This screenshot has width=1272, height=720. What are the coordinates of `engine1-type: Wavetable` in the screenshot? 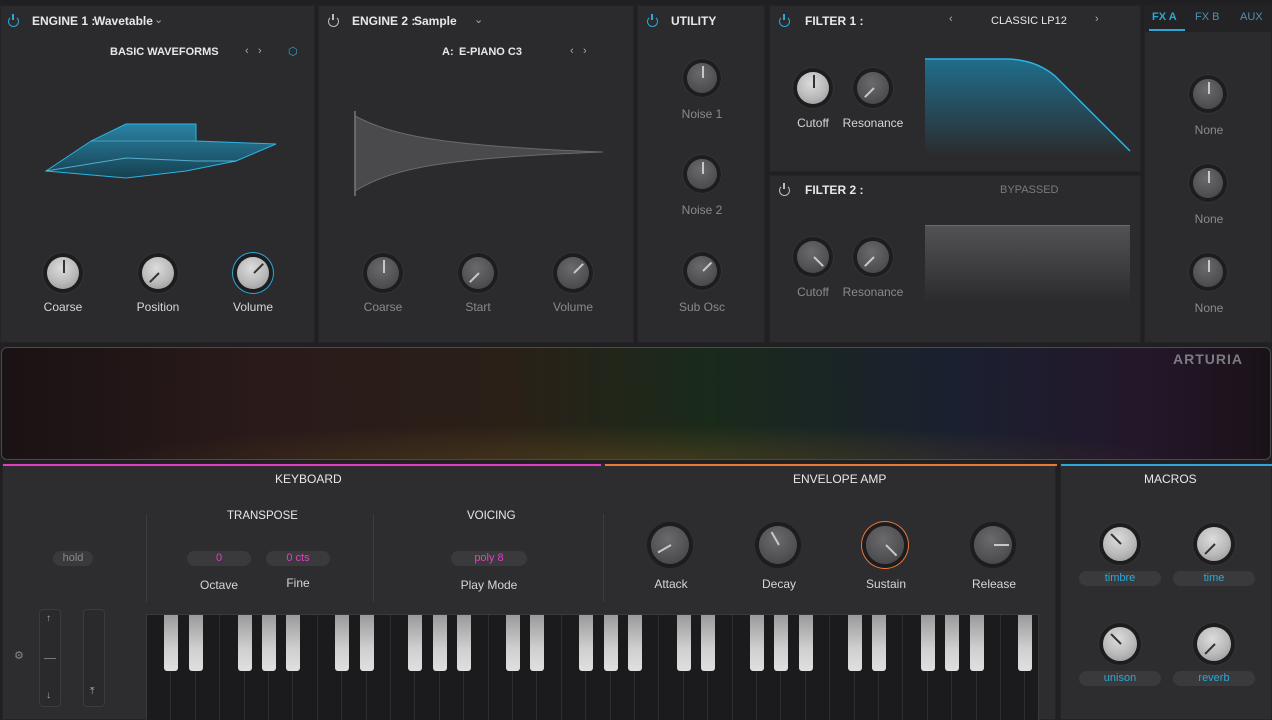 It's located at (123, 21).